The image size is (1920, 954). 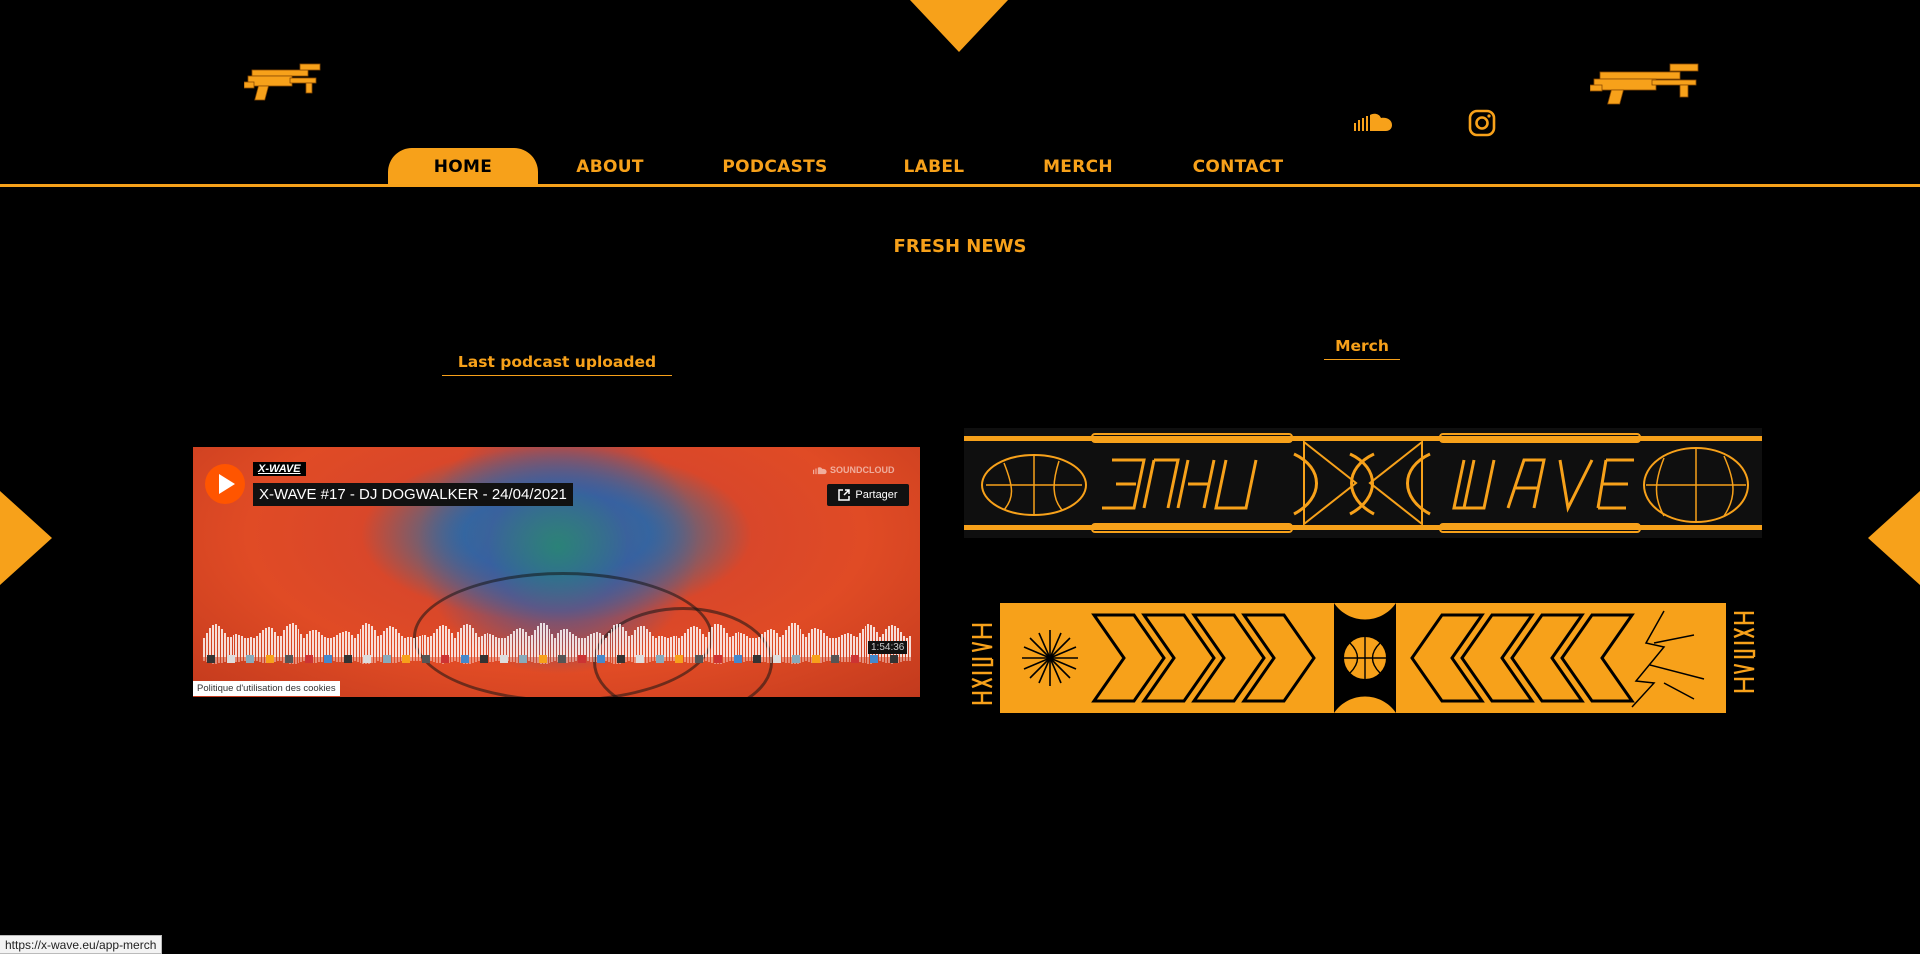 I want to click on nav-item-label: LABEL, so click(x=934, y=167).